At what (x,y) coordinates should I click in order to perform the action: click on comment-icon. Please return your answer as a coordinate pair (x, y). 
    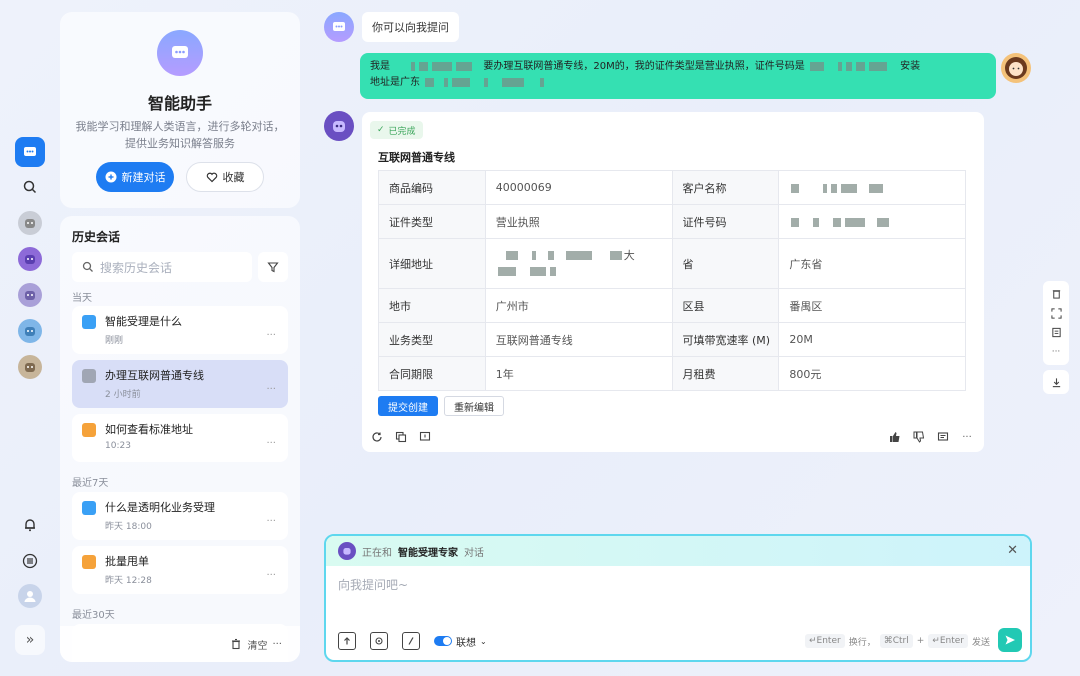
    Looking at the image, I should click on (943, 437).